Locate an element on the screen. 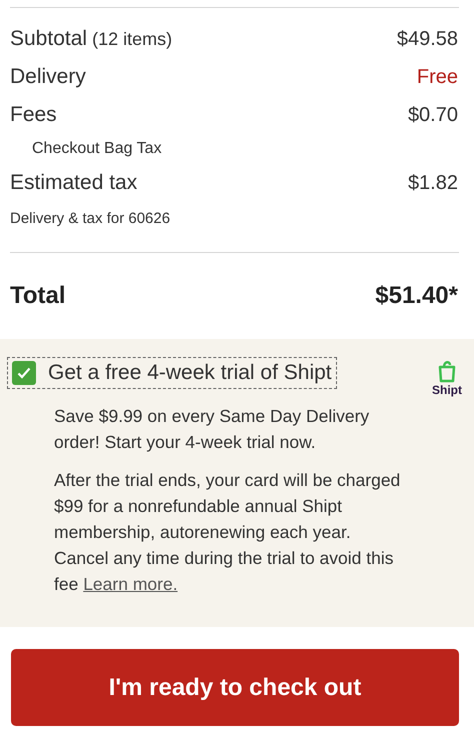  trial-description: Save $9.99 on every Same Day Delivery order! Start your 4-week trial now. is located at coordinates (212, 429).